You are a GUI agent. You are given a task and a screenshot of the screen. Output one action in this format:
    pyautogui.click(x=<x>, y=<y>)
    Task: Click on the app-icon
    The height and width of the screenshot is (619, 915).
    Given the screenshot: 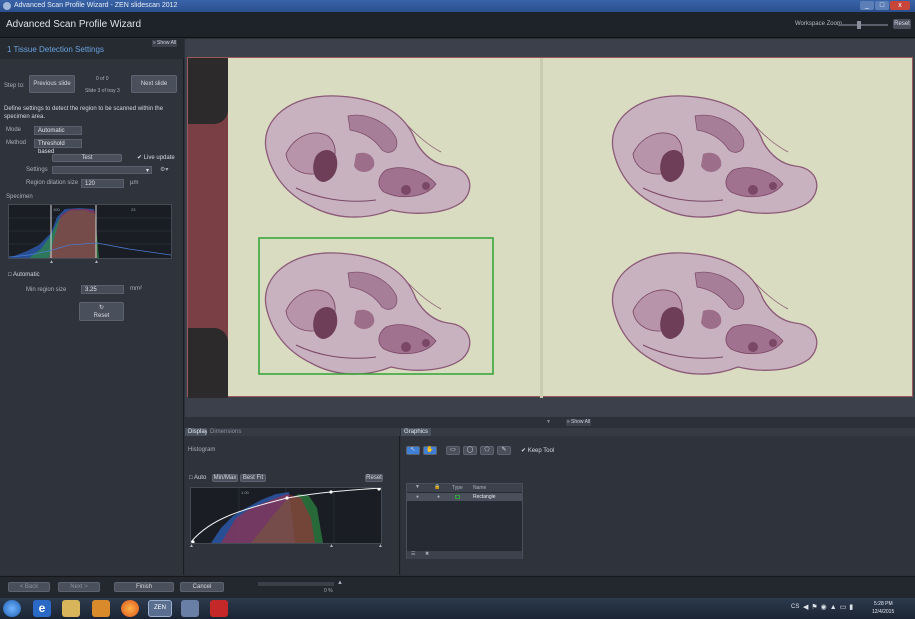 What is the action you would take?
    pyautogui.click(x=7, y=6)
    